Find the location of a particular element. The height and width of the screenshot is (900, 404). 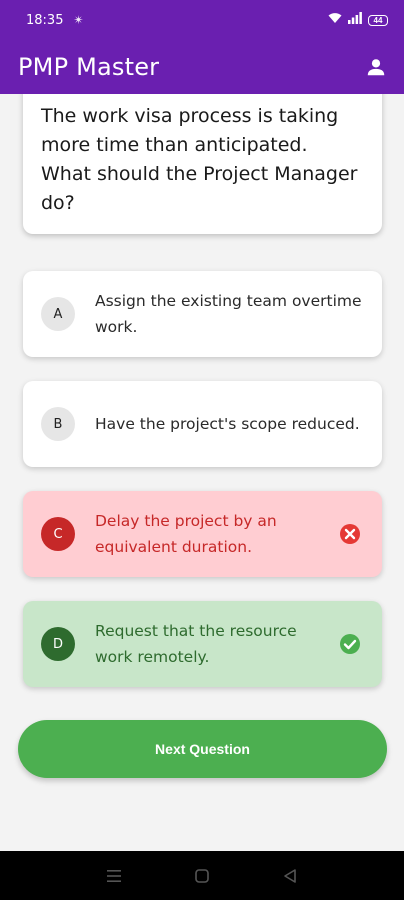

home-button is located at coordinates (202, 876).